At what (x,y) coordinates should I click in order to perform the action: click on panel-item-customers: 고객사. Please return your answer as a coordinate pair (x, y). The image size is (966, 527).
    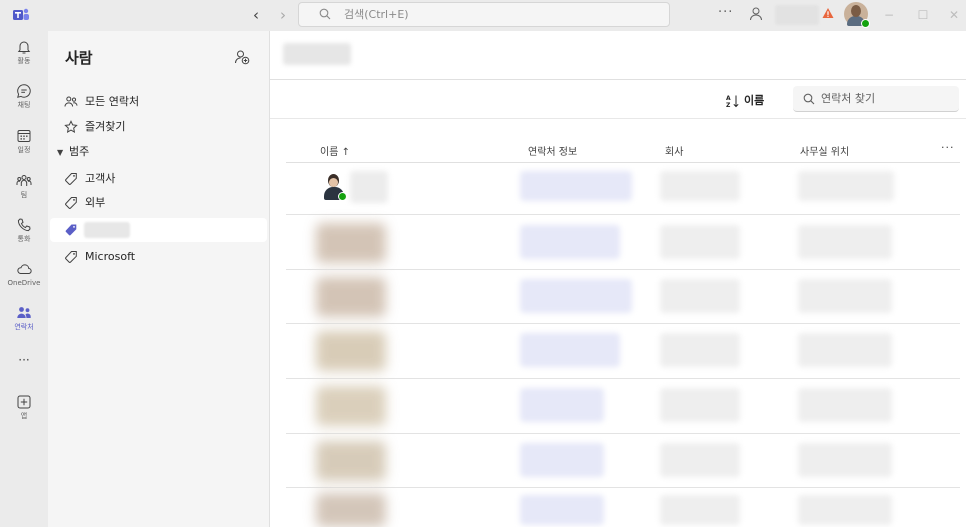
    Looking at the image, I should click on (89, 179).